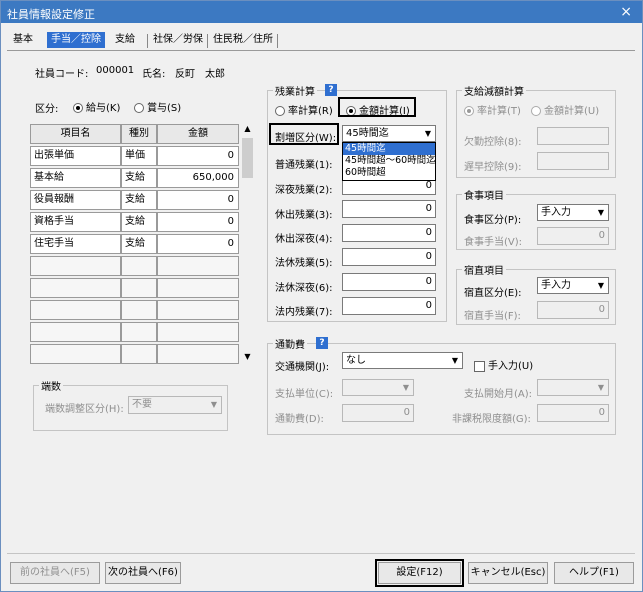  What do you see at coordinates (96, 106) in the screenshot?
I see `kubun-salary-radio: 給与(K)` at bounding box center [96, 106].